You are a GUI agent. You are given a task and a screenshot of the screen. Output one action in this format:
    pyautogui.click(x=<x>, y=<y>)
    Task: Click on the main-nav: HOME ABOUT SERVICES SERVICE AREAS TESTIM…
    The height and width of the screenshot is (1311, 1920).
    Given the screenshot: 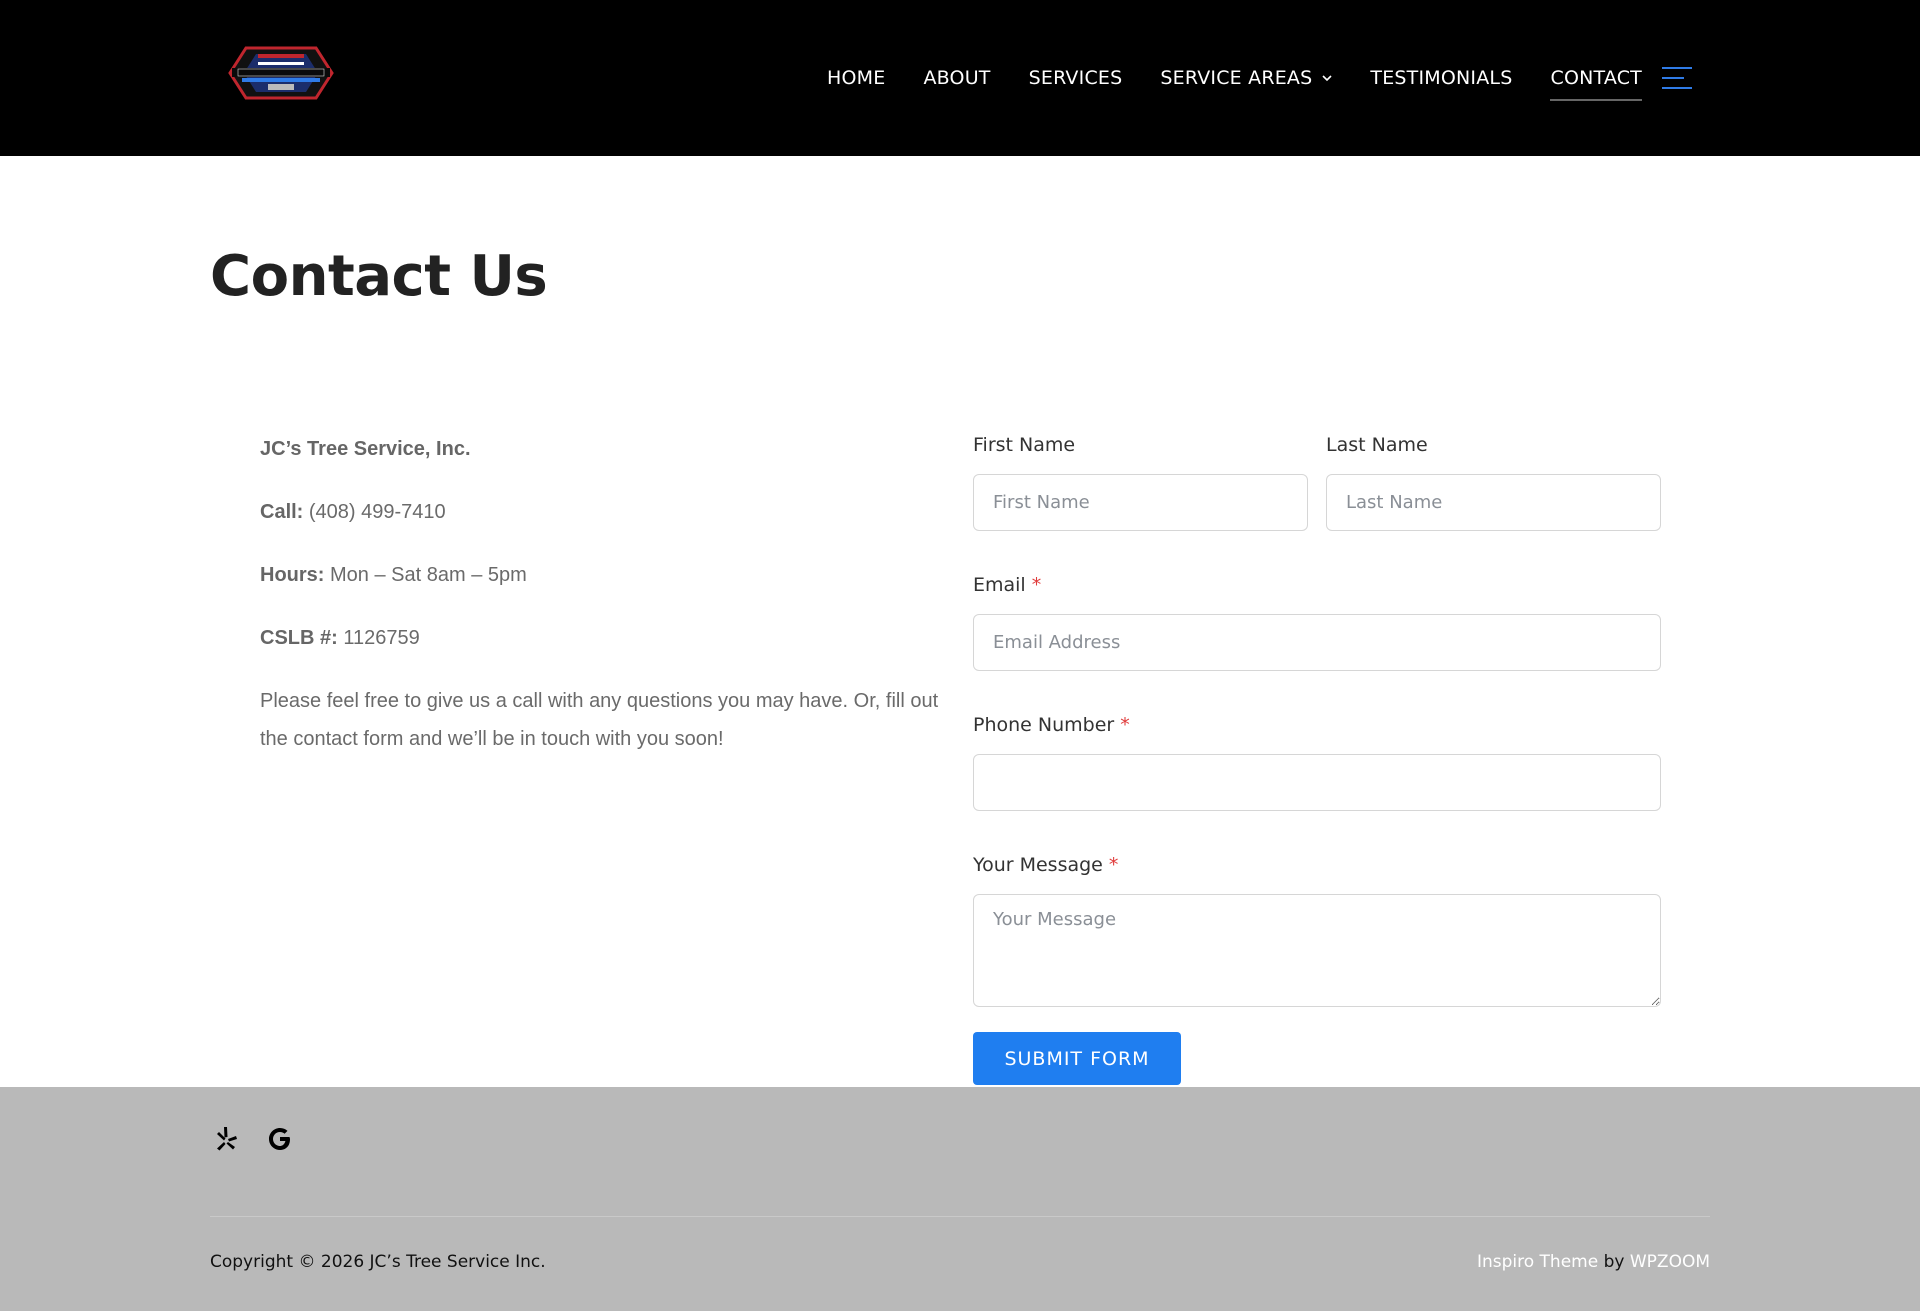 What is the action you would take?
    pyautogui.click(x=1240, y=78)
    